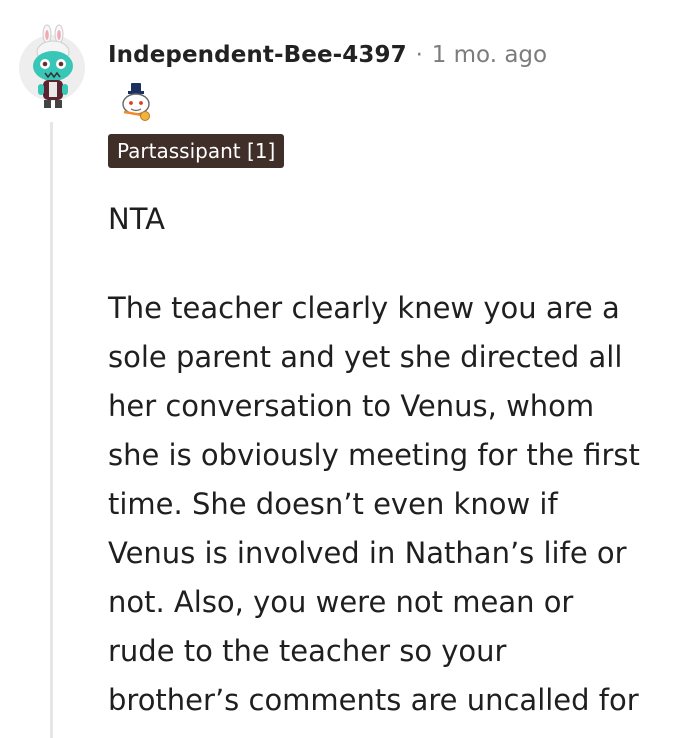  What do you see at coordinates (373, 700) in the screenshot?
I see `comment-line: brother’s comments are uncalled for` at bounding box center [373, 700].